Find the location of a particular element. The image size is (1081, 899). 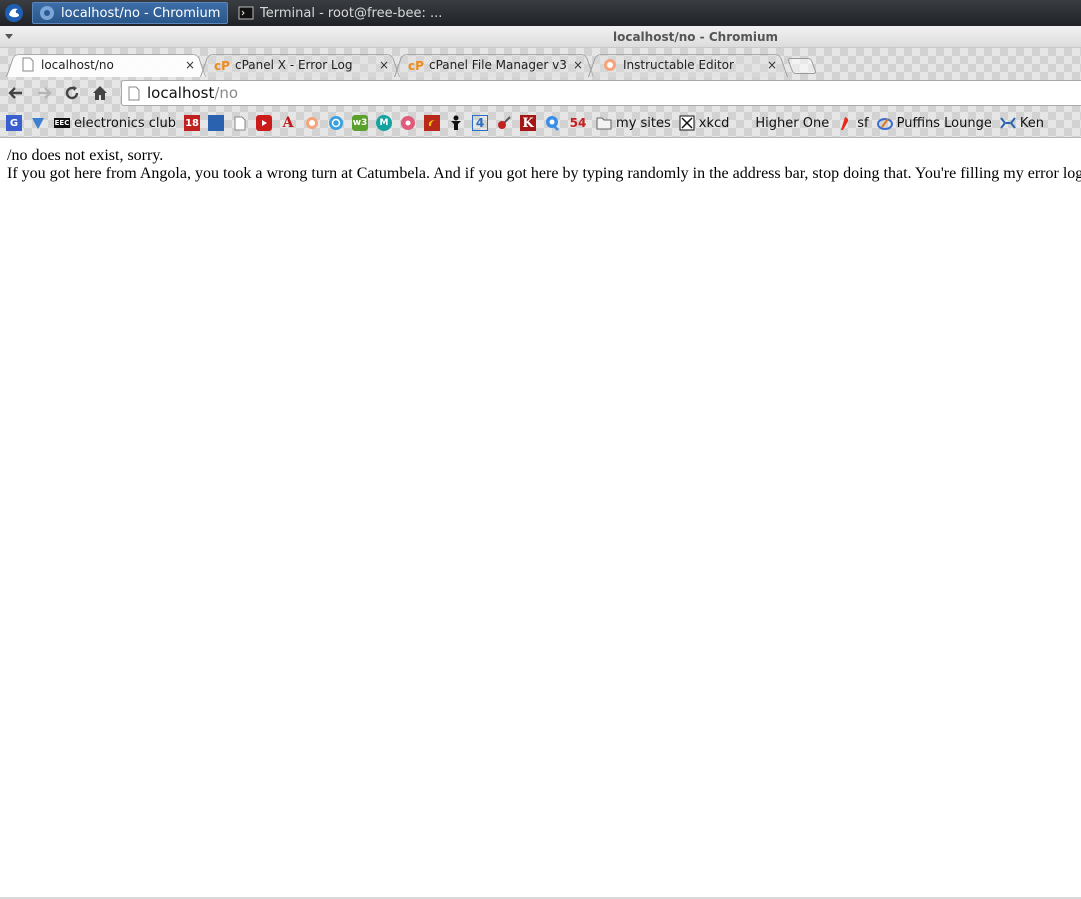

terminal-icon is located at coordinates (246, 13).